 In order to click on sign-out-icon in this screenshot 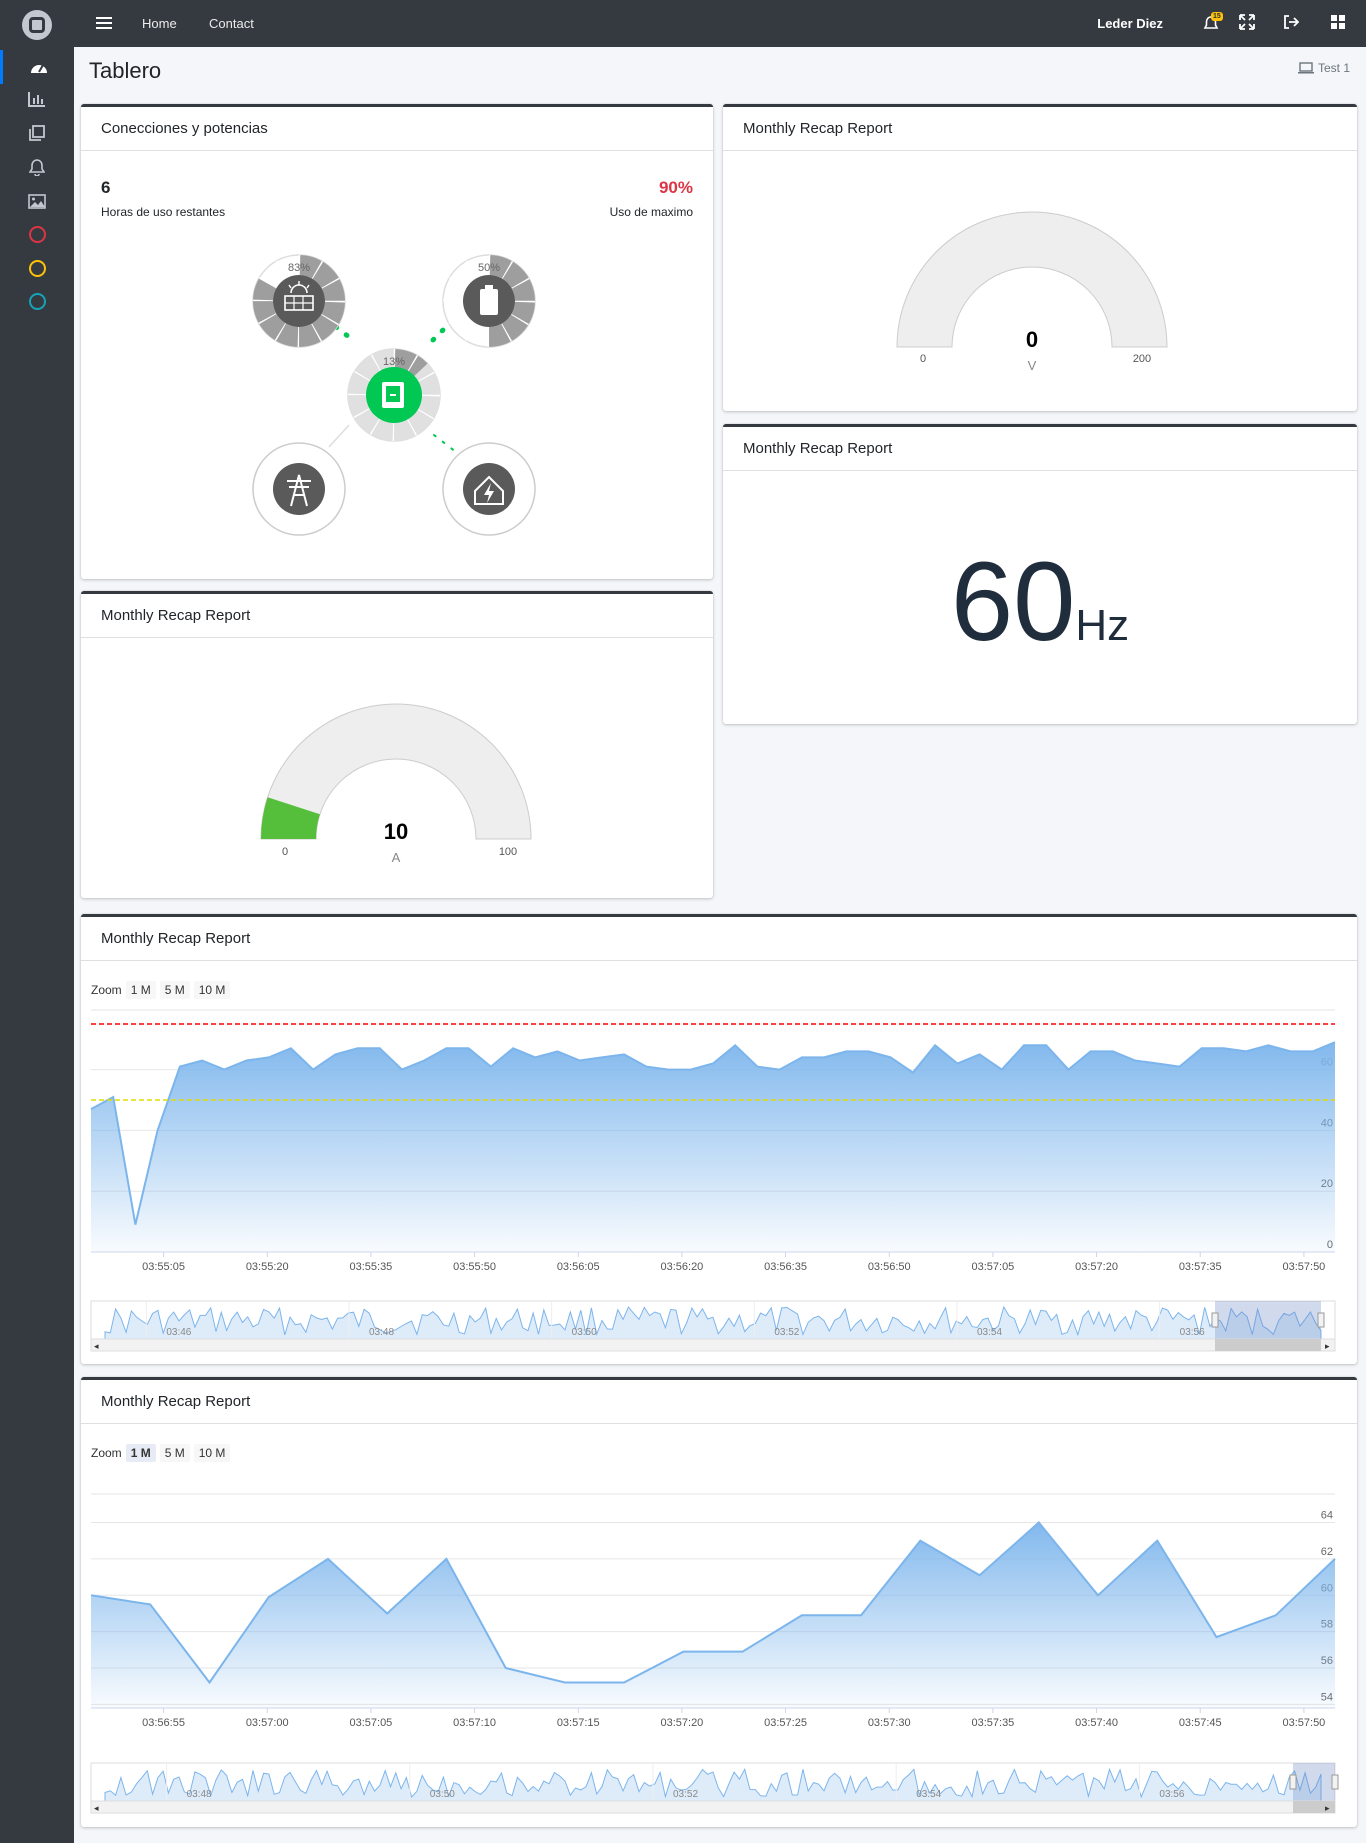, I will do `click(1292, 22)`.